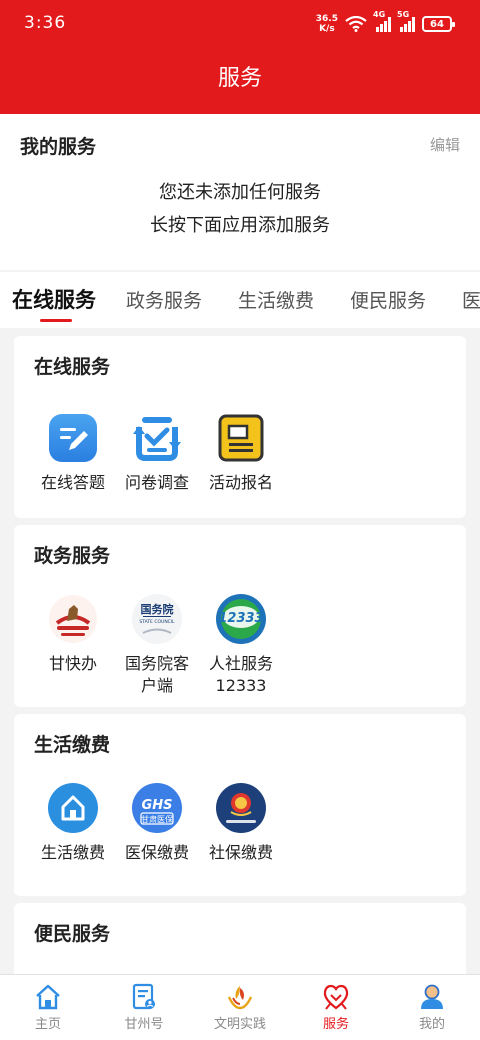 This screenshot has height=1040, width=480. What do you see at coordinates (58, 147) in the screenshot?
I see `my-services-title: 我的服务` at bounding box center [58, 147].